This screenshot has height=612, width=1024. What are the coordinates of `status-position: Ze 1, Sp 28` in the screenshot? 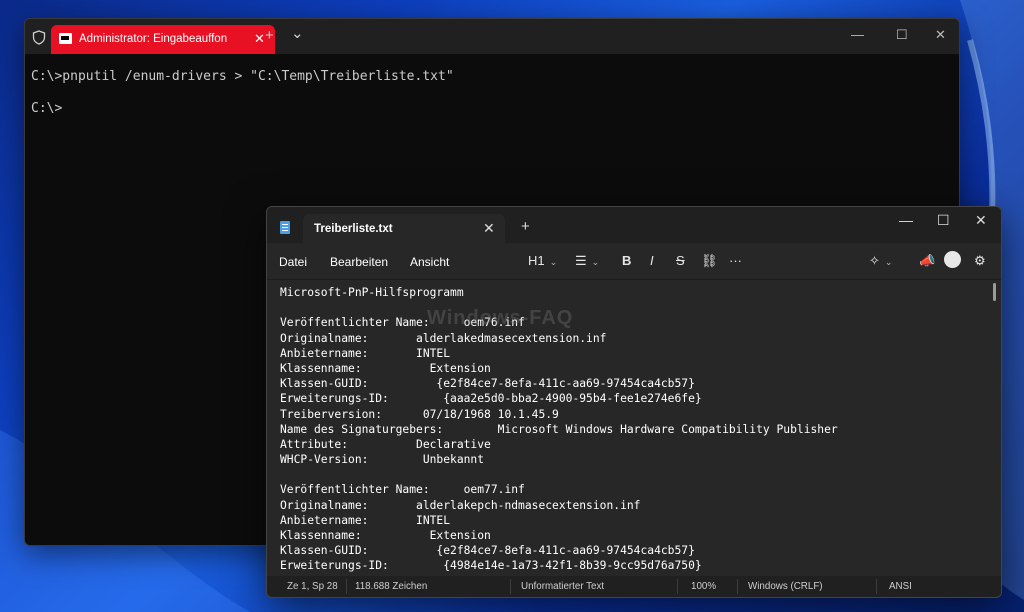 It's located at (312, 586).